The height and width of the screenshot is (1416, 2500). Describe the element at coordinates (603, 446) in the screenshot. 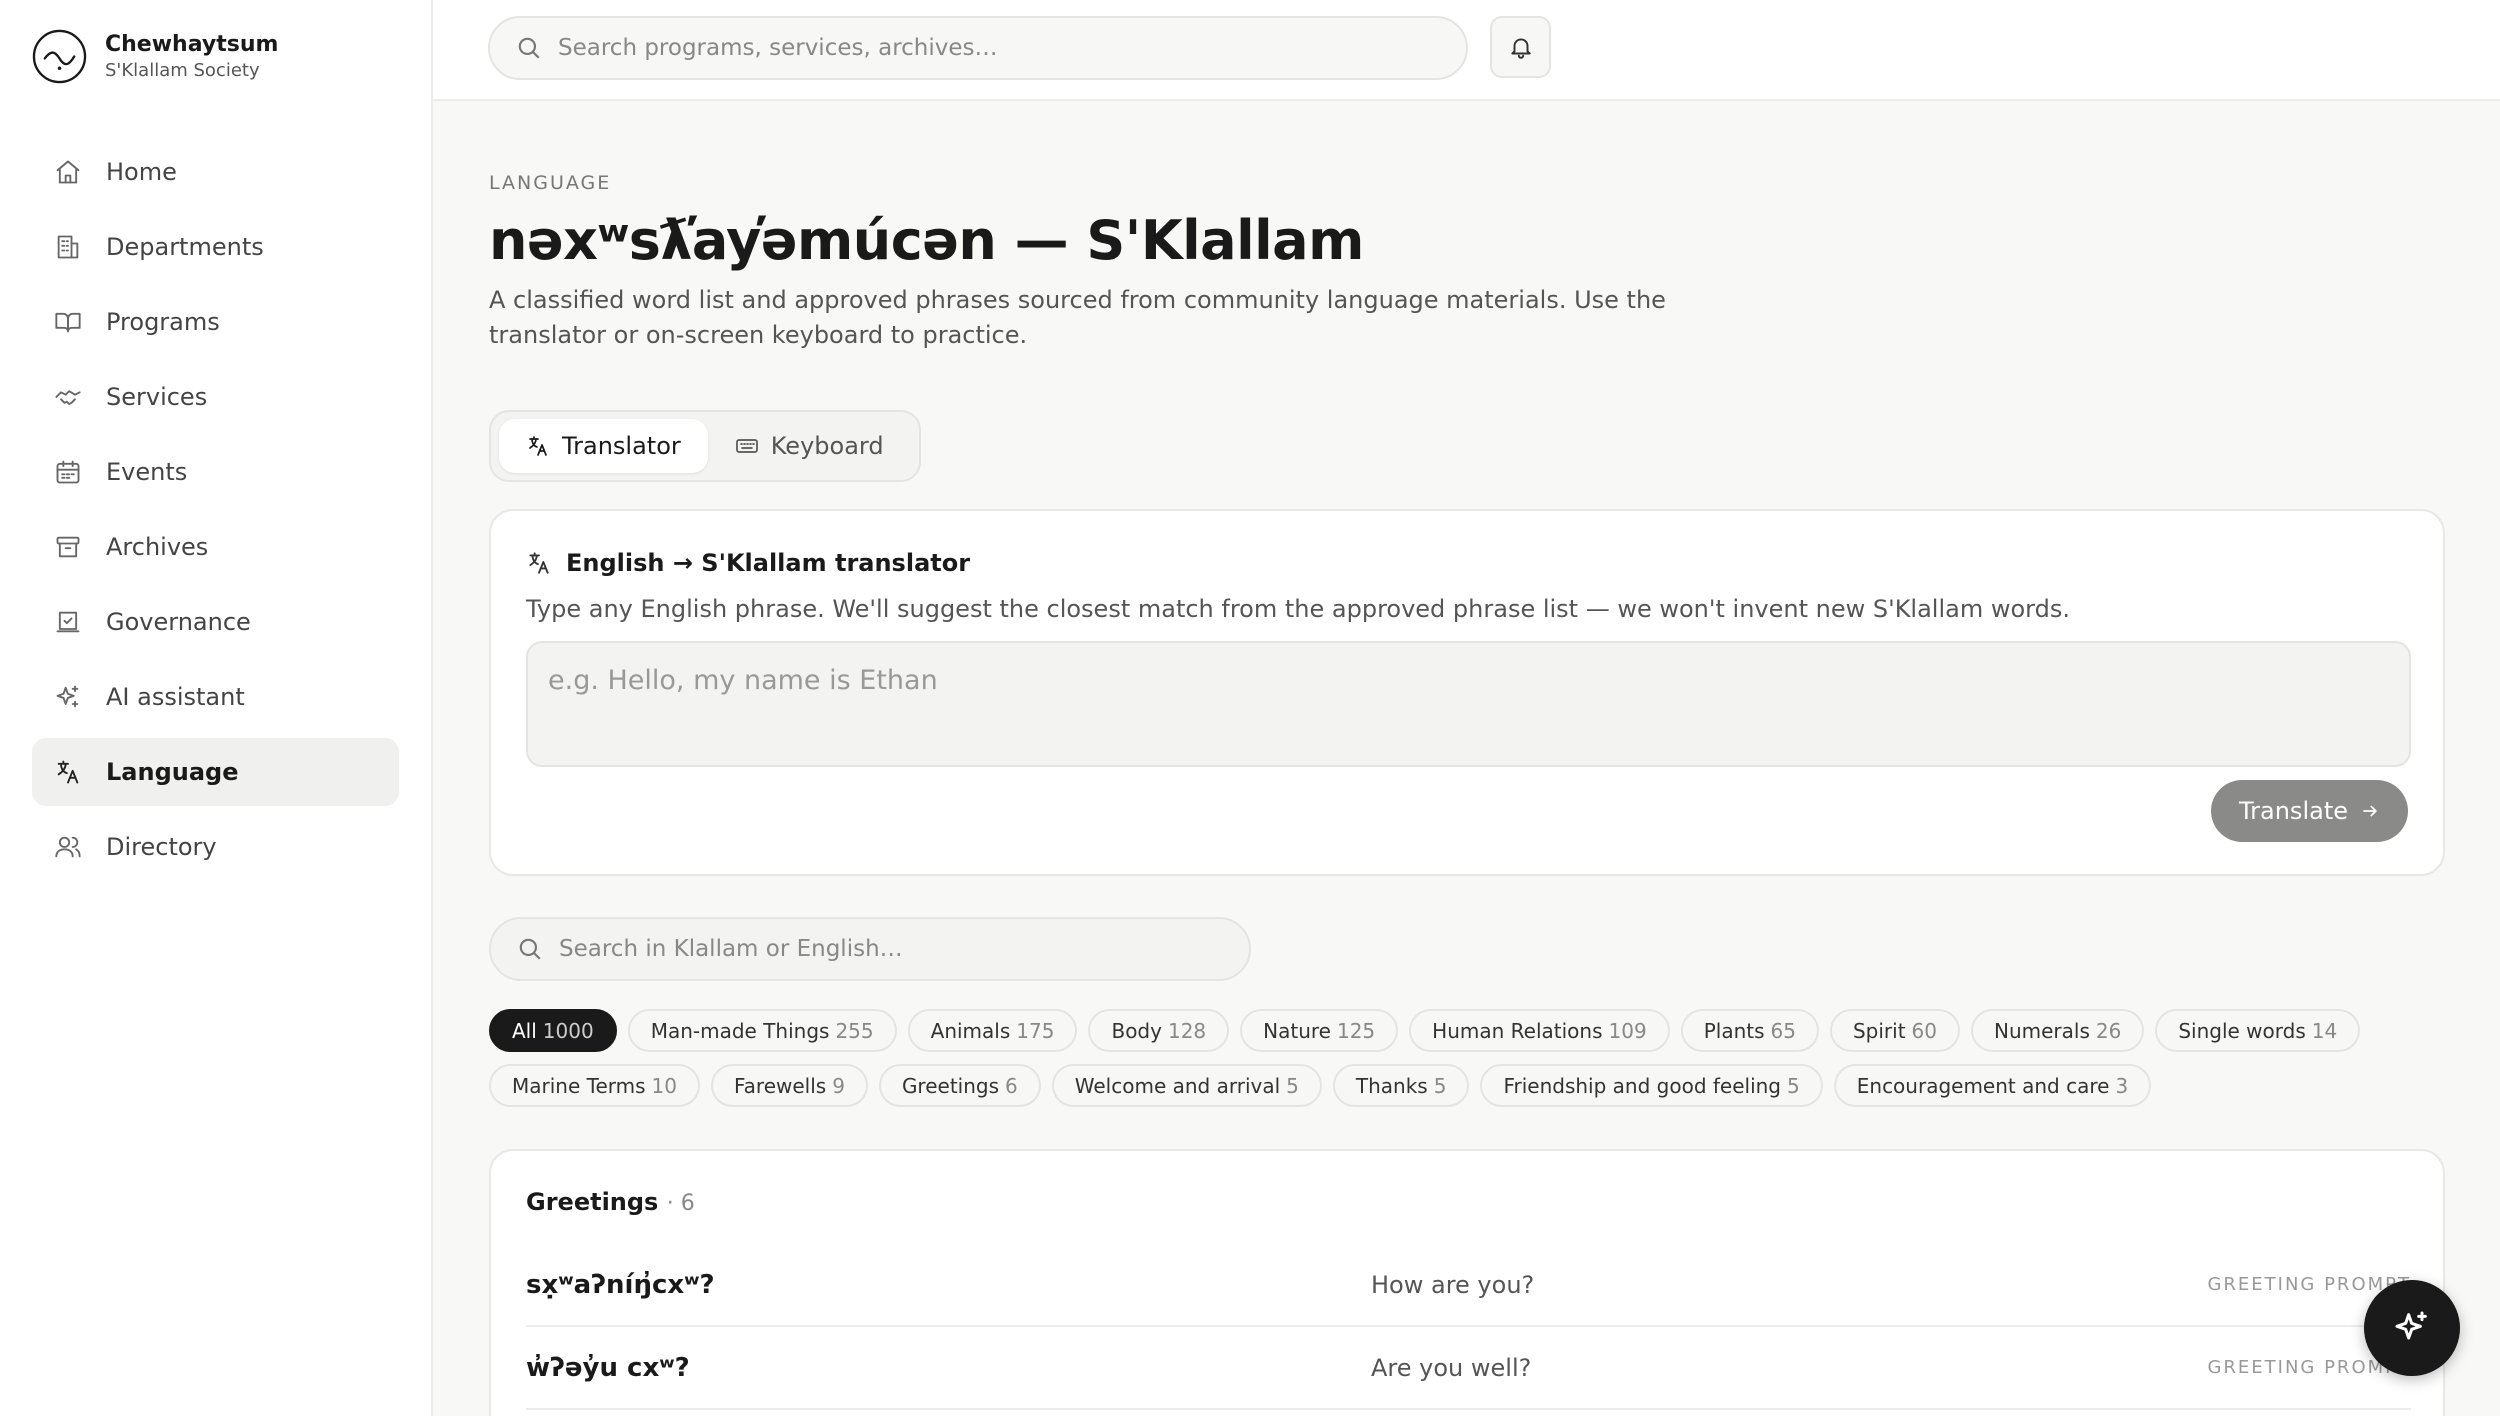

I see `tab-translator: Translator` at that location.